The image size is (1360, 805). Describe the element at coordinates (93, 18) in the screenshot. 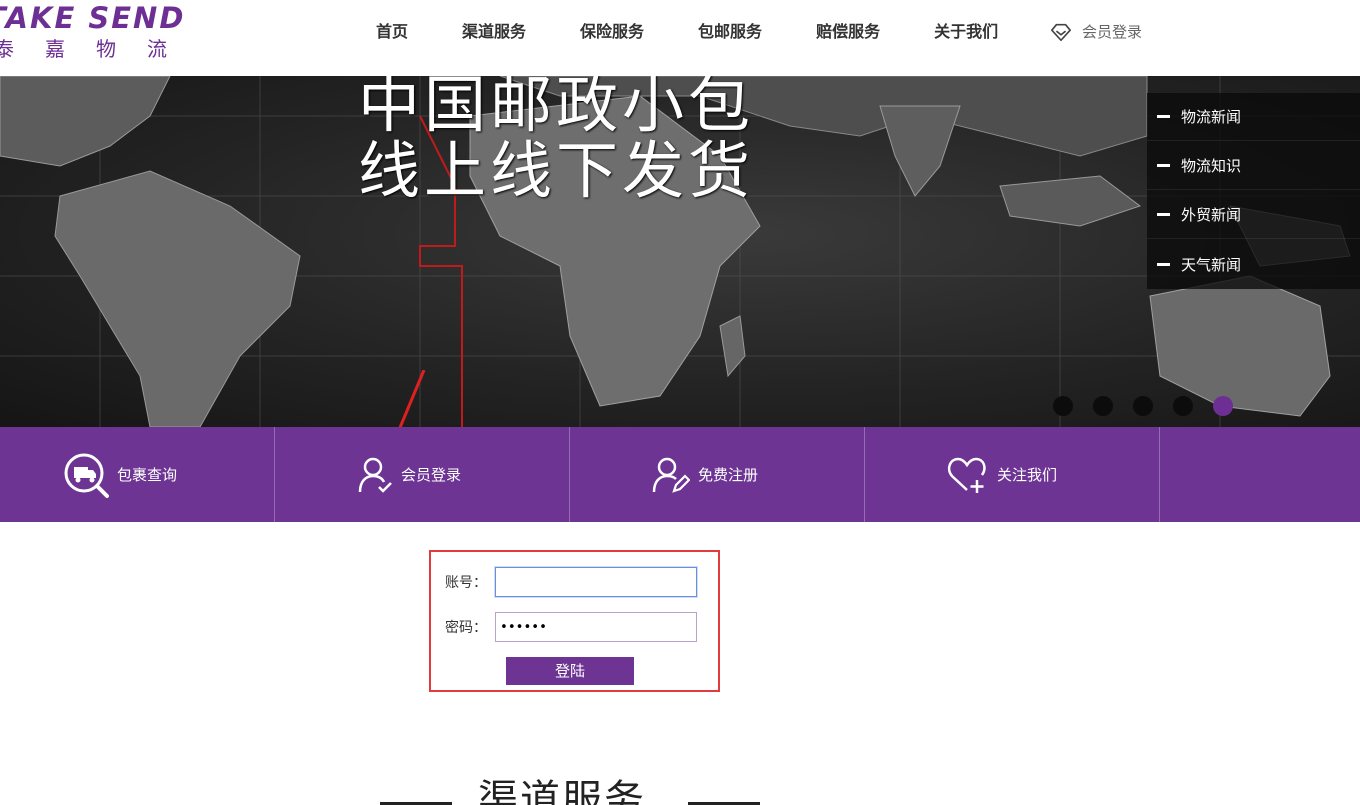

I see `logo-english-text: TAKE SEND` at that location.